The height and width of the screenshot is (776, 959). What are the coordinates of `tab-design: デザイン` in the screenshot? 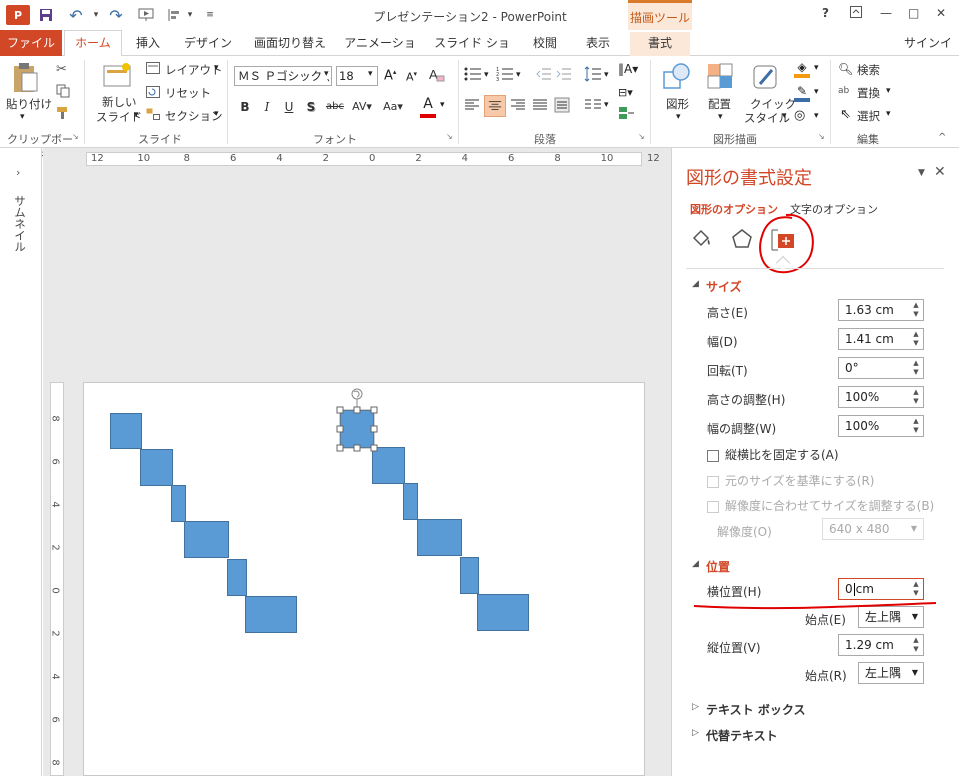 It's located at (208, 44).